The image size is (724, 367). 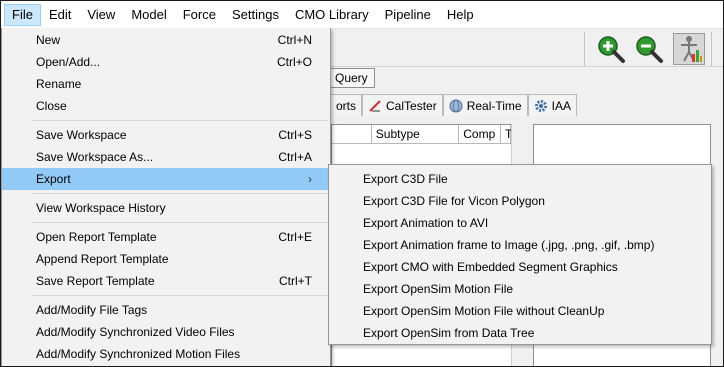 What do you see at coordinates (294, 40) in the screenshot?
I see `menu-item-shortcut: Ctrl+N` at bounding box center [294, 40].